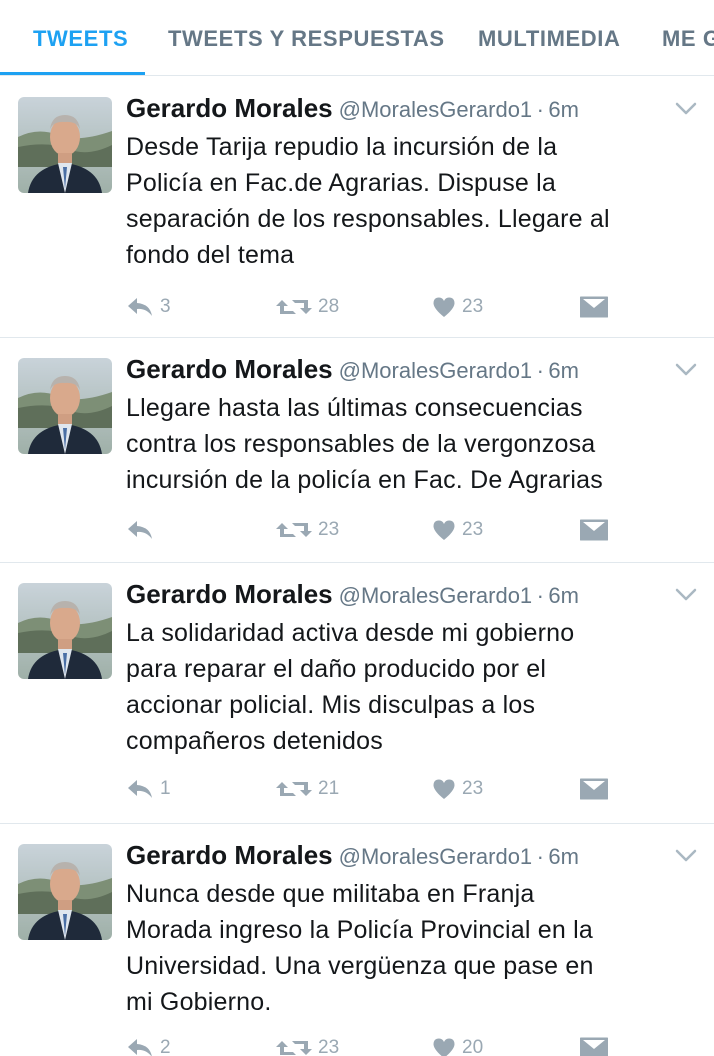 The height and width of the screenshot is (1056, 714). Describe the element at coordinates (457, 1042) in the screenshot. I see `like-button: 20` at that location.